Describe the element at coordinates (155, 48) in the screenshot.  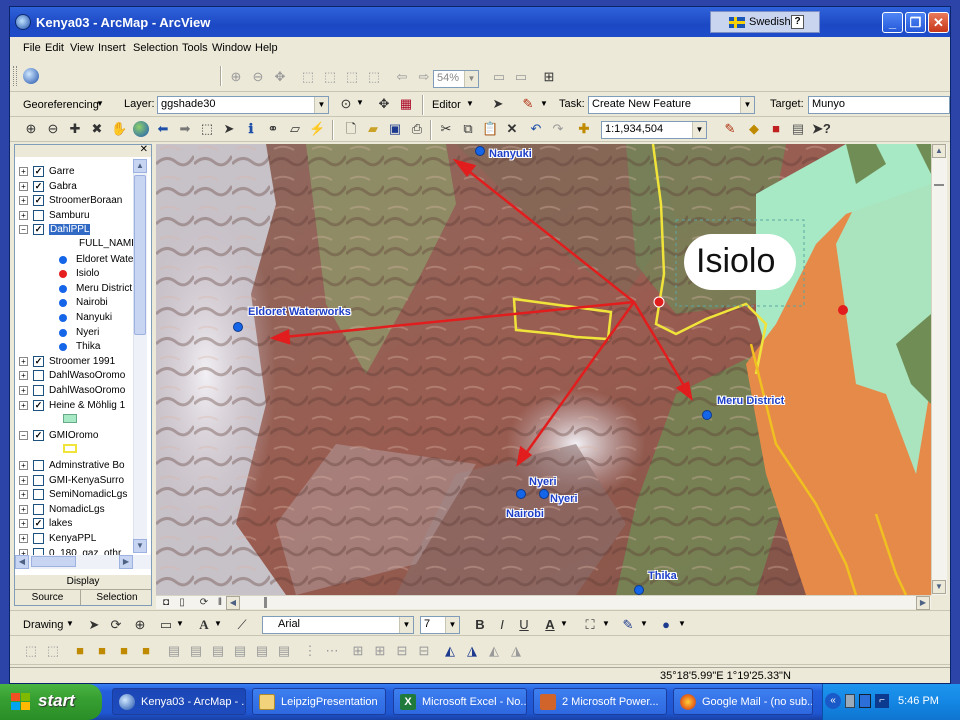
I see `menu-selection: Selection` at that location.